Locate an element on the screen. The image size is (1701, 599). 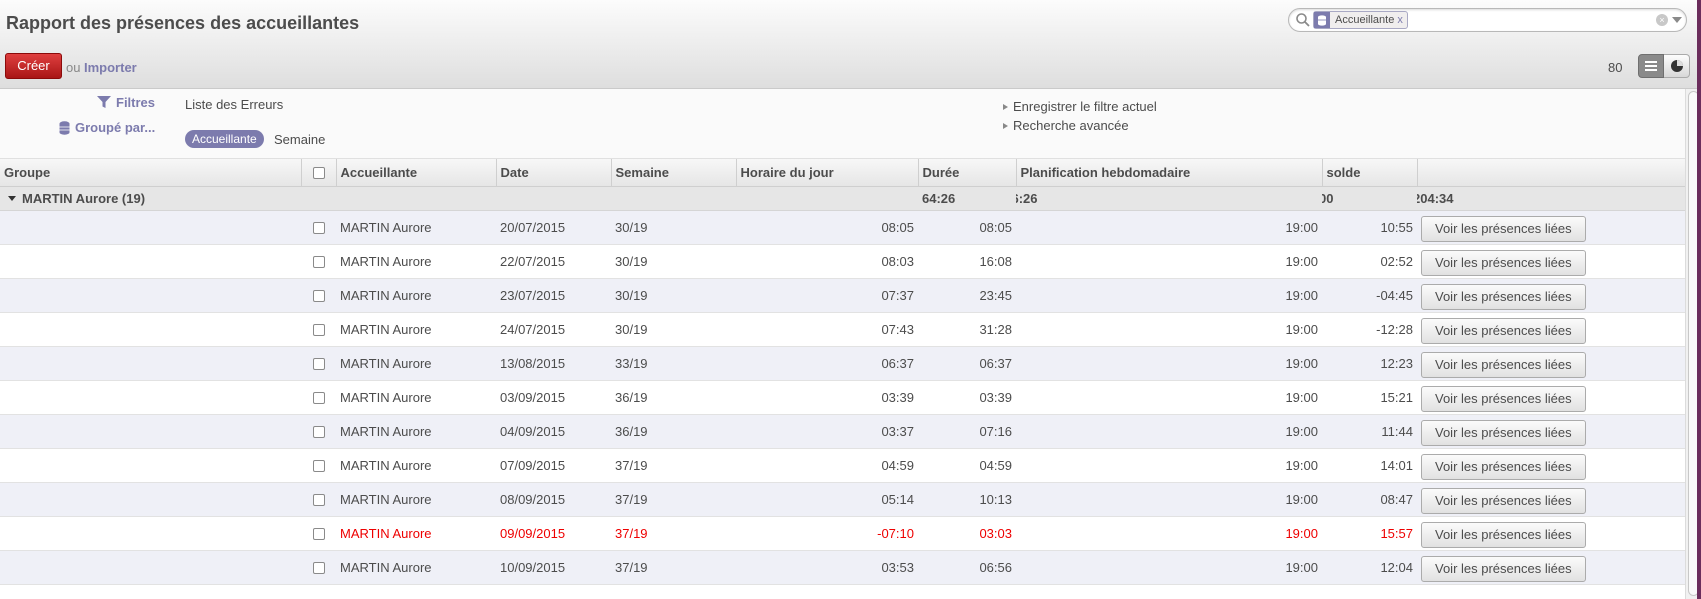
group-total-planif-value: 361:00 is located at coordinates (1328, 198).